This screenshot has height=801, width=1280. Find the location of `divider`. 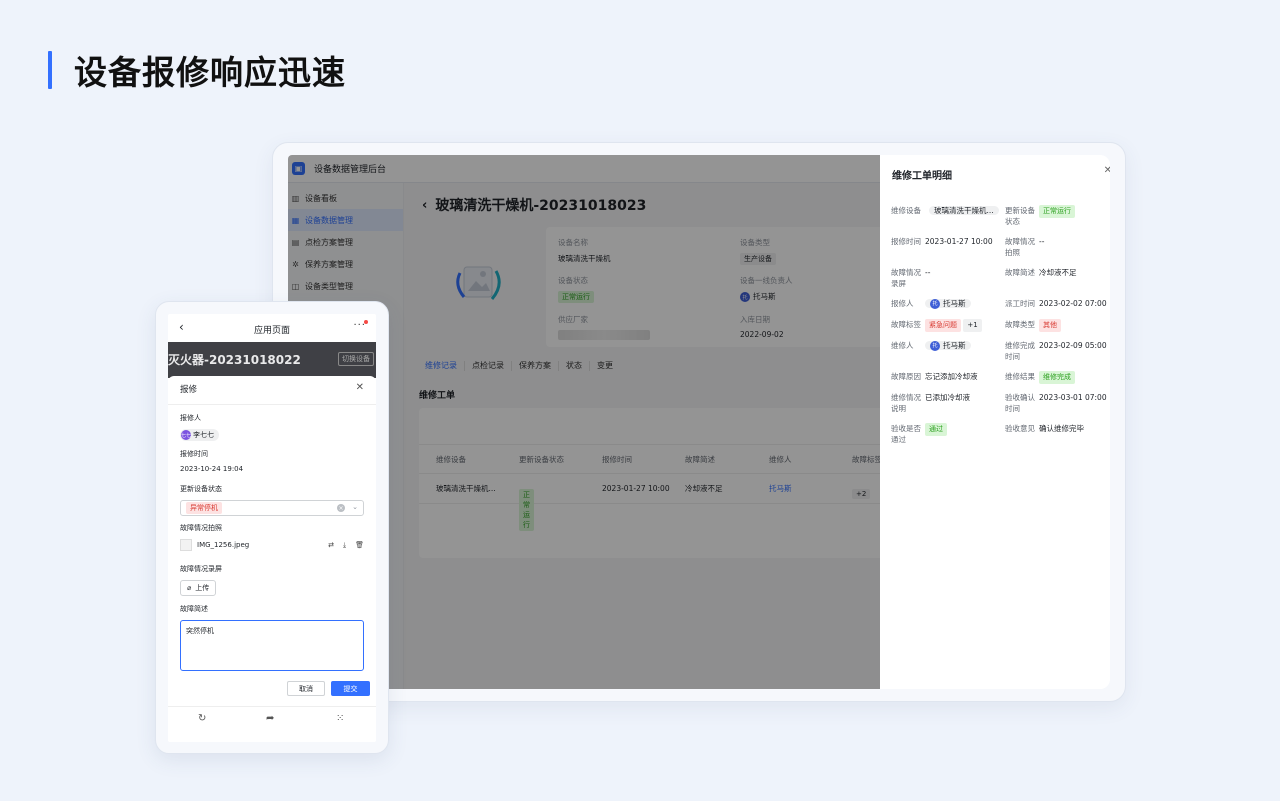

divider is located at coordinates (272, 404).